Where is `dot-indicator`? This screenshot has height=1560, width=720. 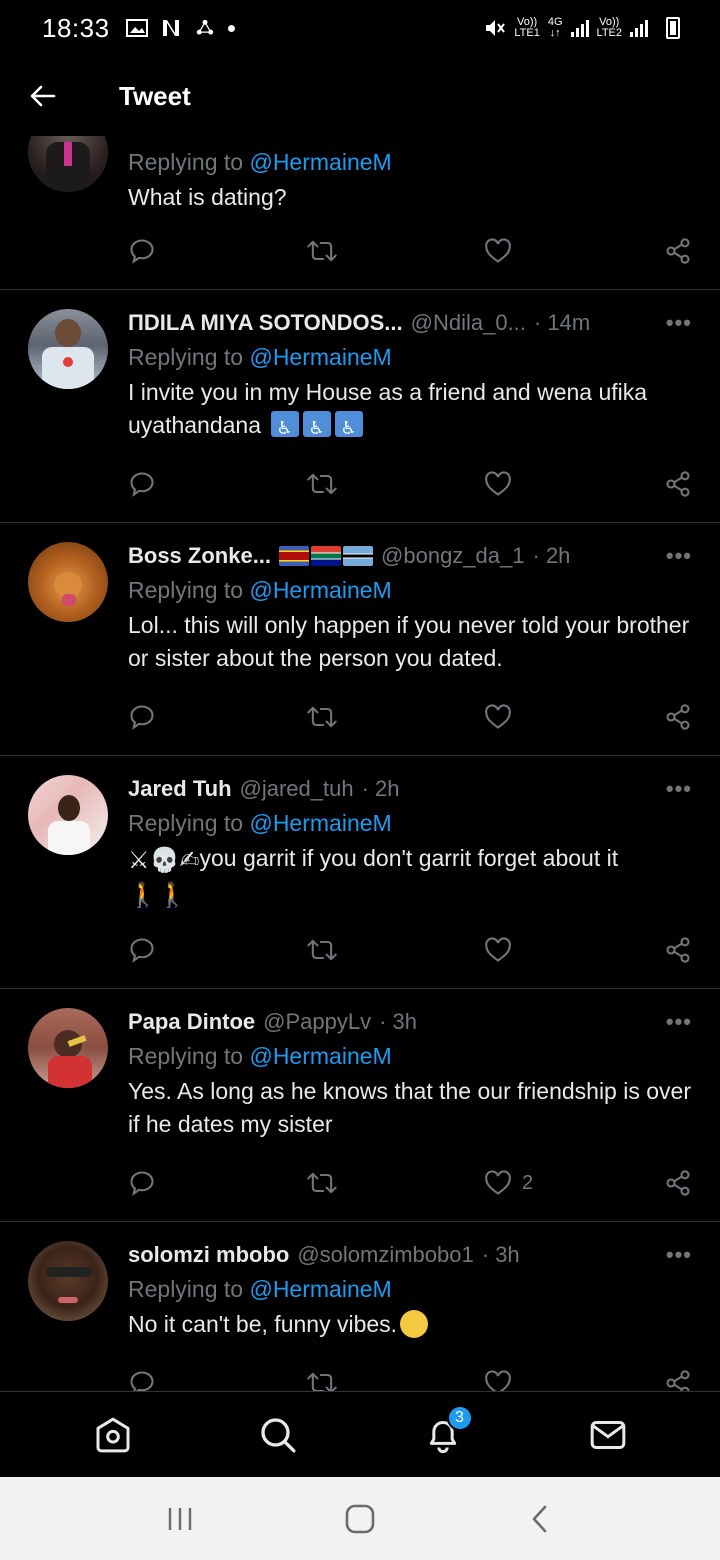
dot-indicator is located at coordinates (231, 28).